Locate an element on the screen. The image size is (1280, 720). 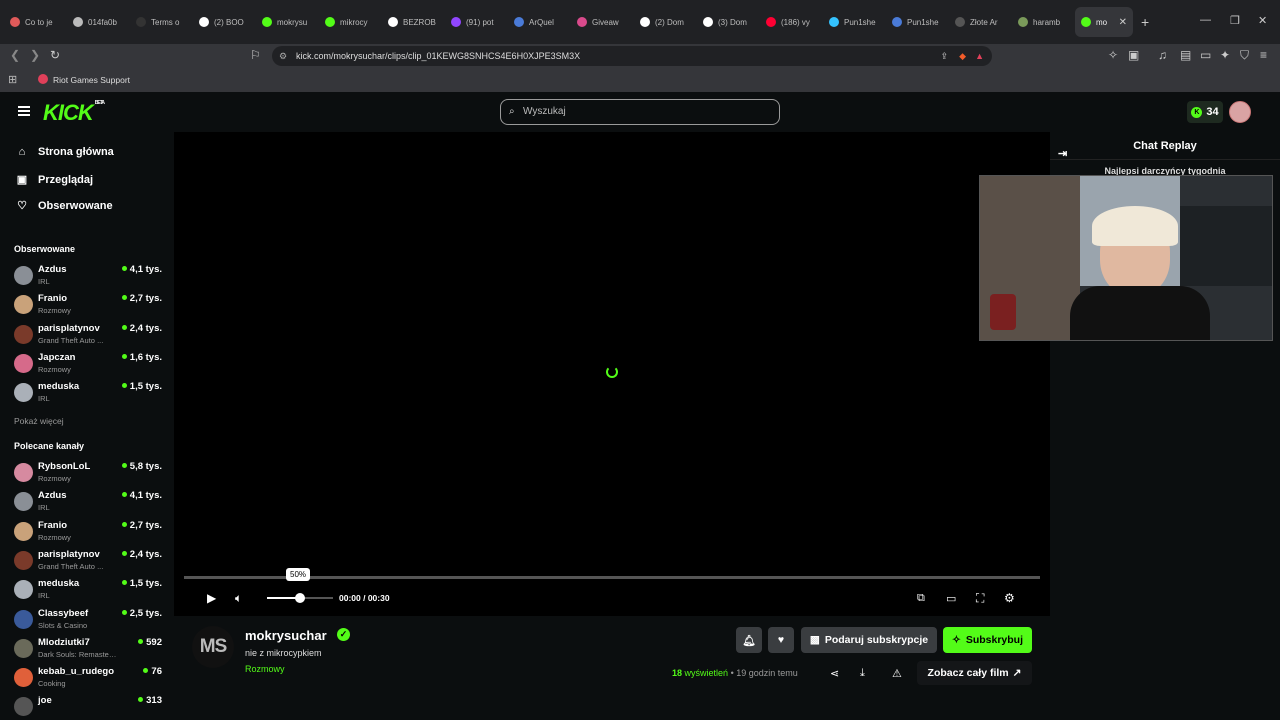
channel-avatar: MS is located at coordinates (213, 647).